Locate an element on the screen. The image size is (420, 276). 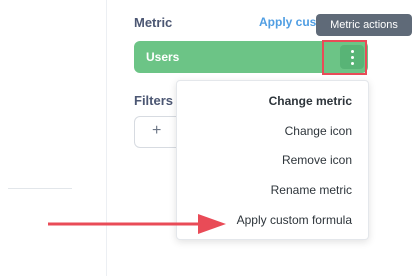
pointer-arrow-icon is located at coordinates (137, 224).